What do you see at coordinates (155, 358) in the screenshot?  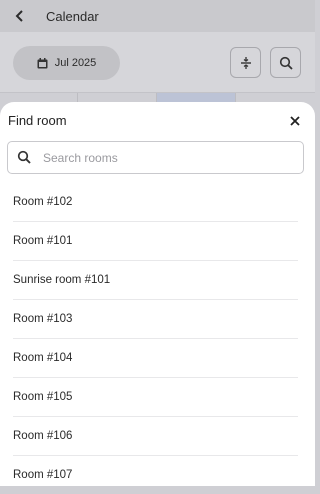 I see `room-list-item: Room #104` at bounding box center [155, 358].